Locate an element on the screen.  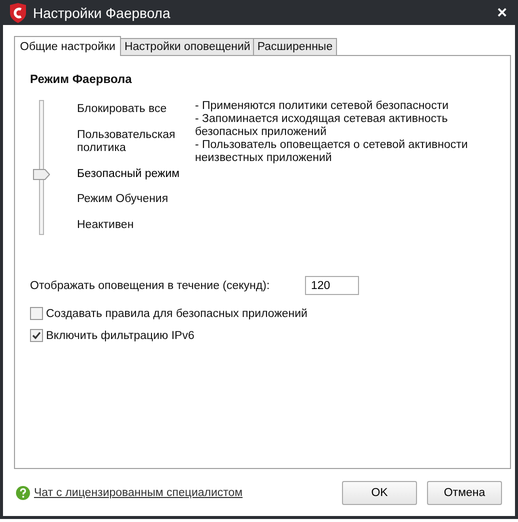
mode-label: Неактивен is located at coordinates (106, 225).